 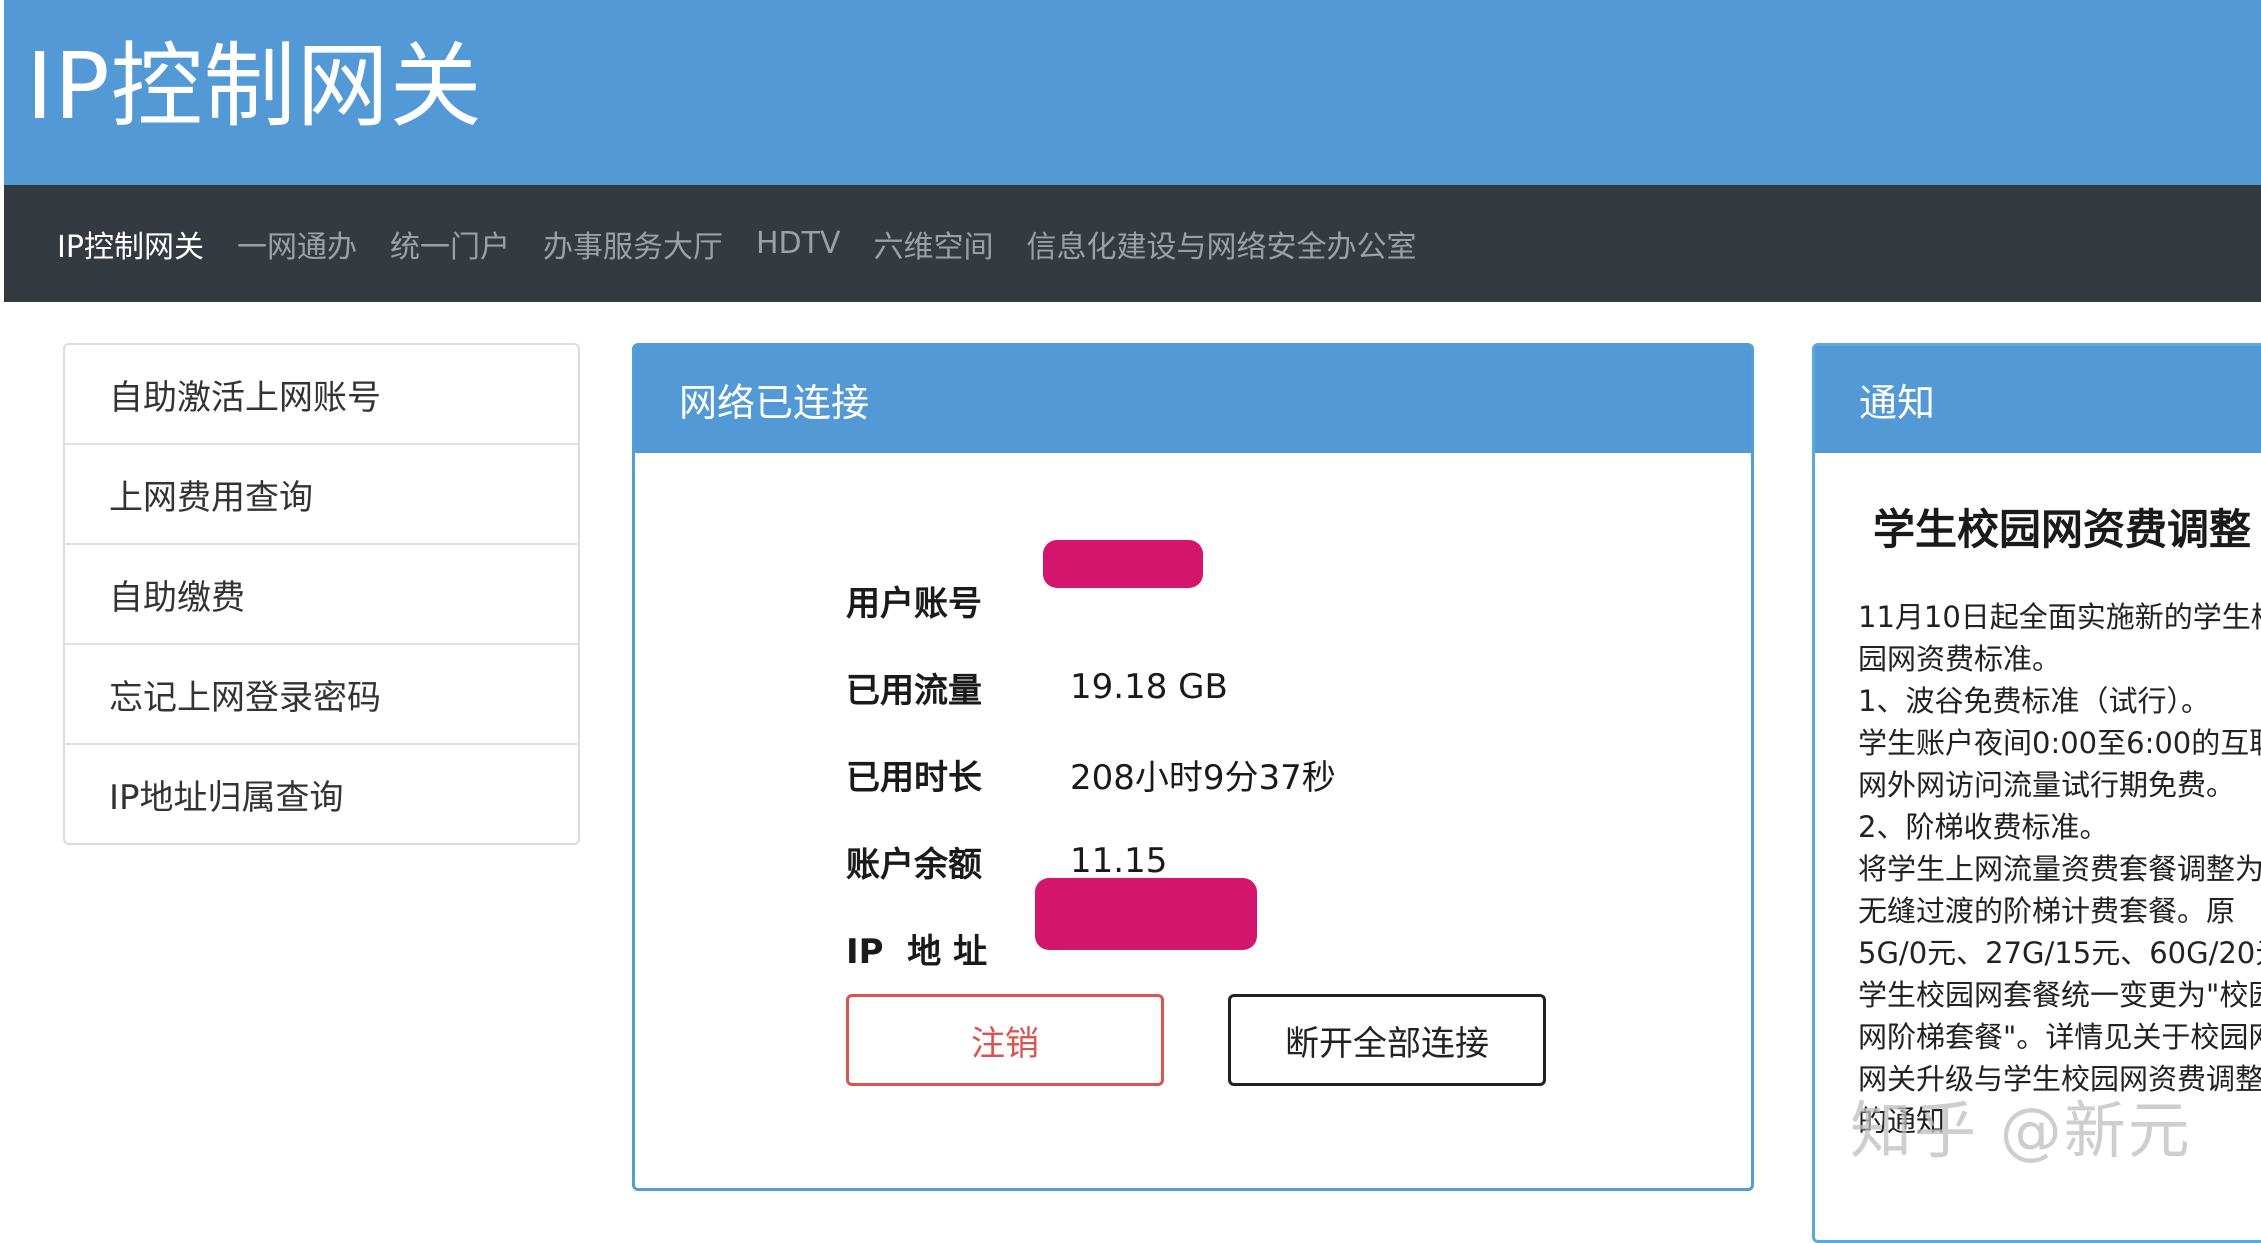 What do you see at coordinates (1119, 861) in the screenshot?
I see `balance-value: 11.15` at bounding box center [1119, 861].